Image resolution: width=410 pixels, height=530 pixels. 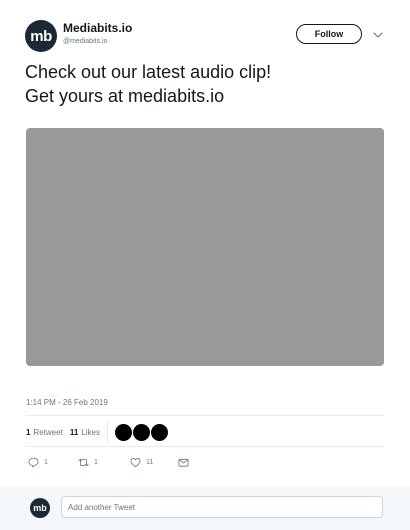 I want to click on tweet-timestamp: 1:14 PM - 26 Feb 2019, so click(x=67, y=402).